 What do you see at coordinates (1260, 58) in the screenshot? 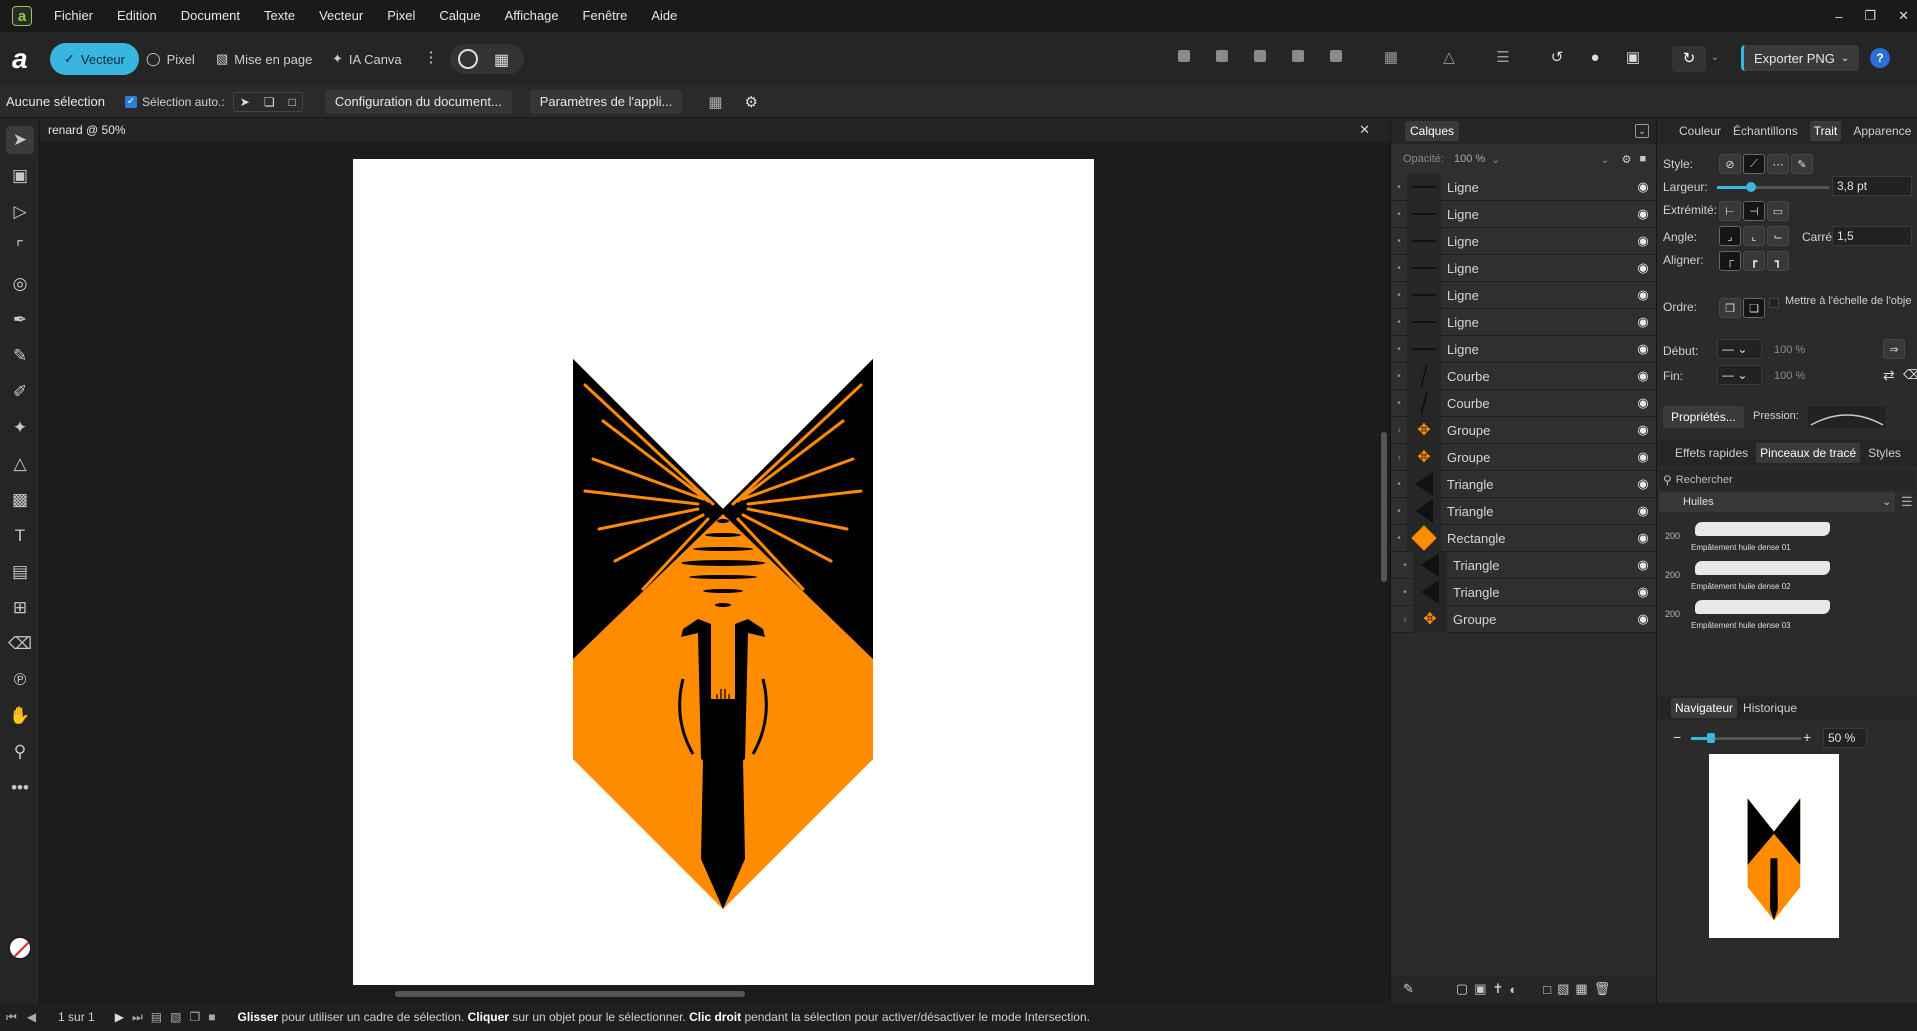
I see `boolean-intersect-icon` at bounding box center [1260, 58].